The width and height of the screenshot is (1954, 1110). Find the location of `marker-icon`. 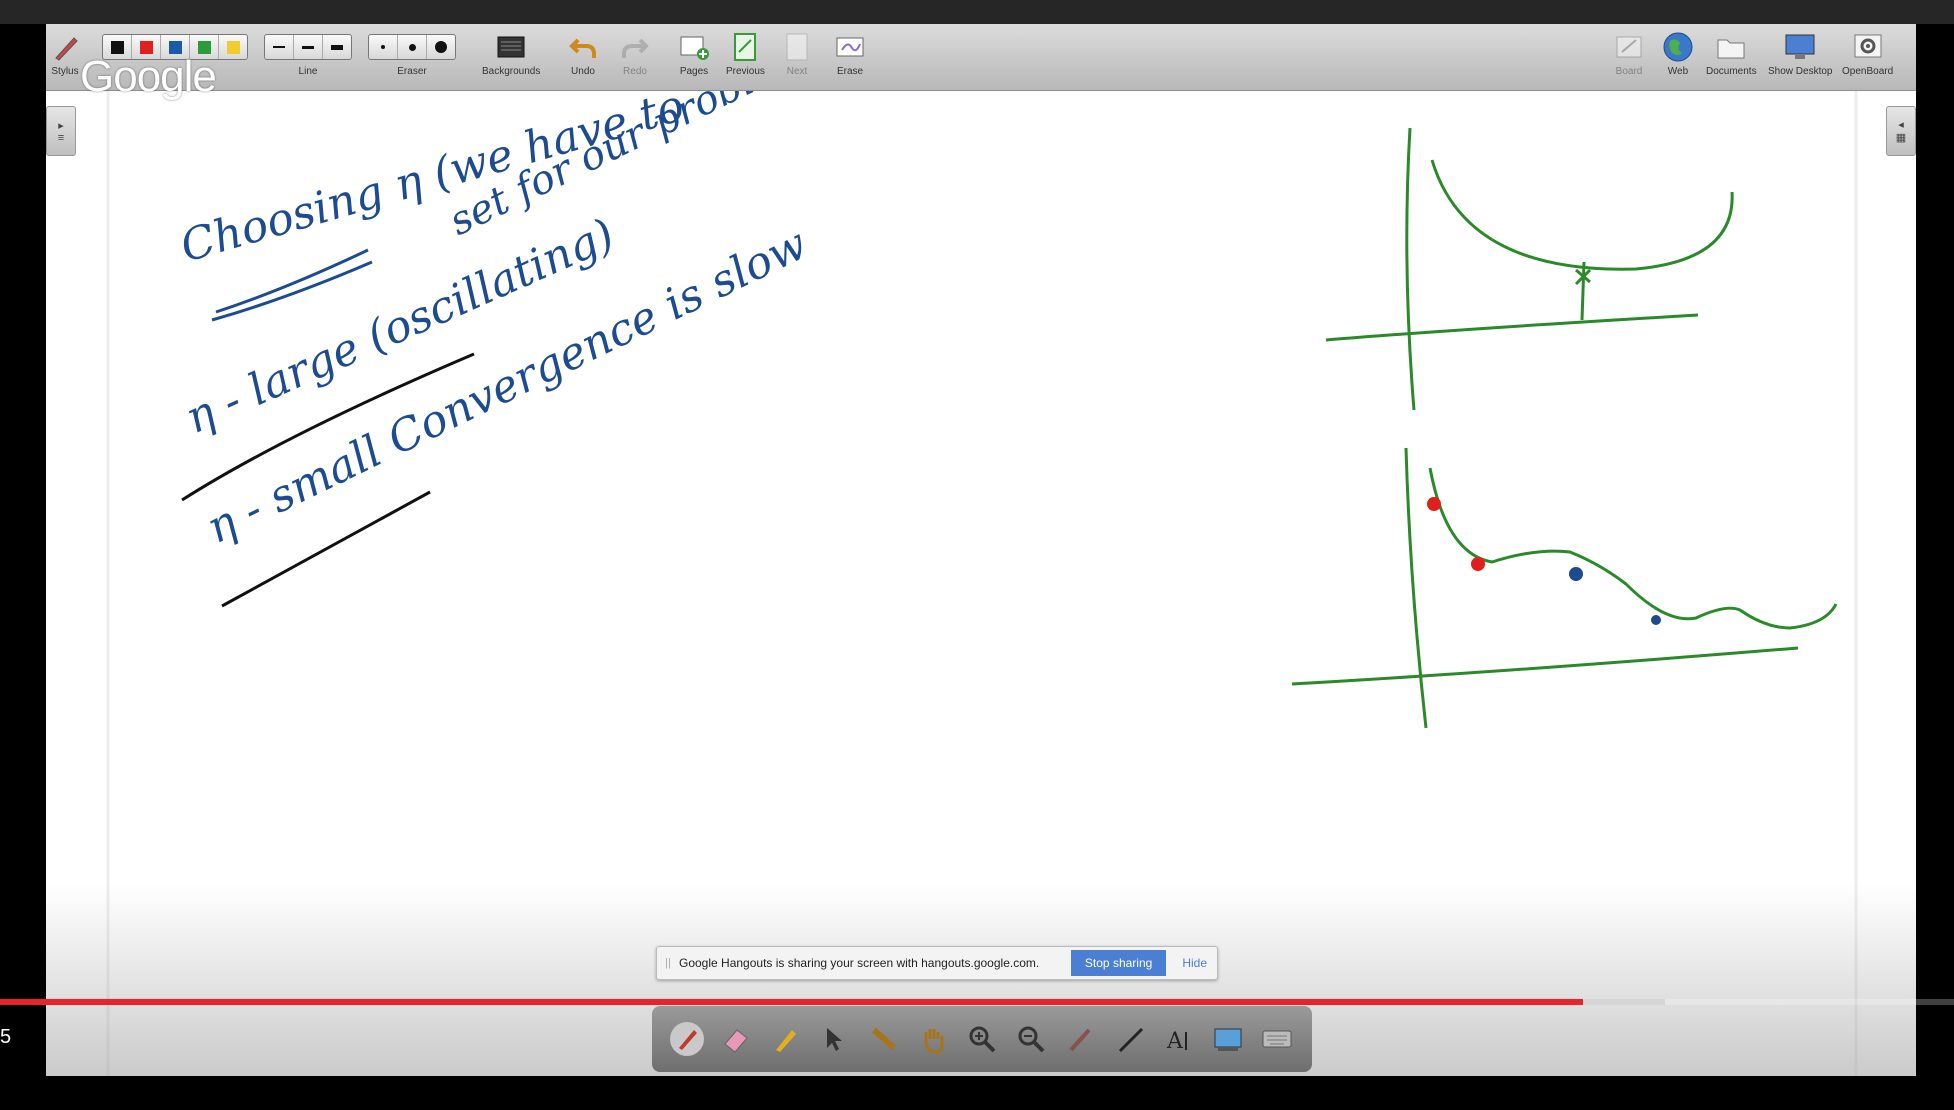

marker-icon is located at coordinates (786, 1041).